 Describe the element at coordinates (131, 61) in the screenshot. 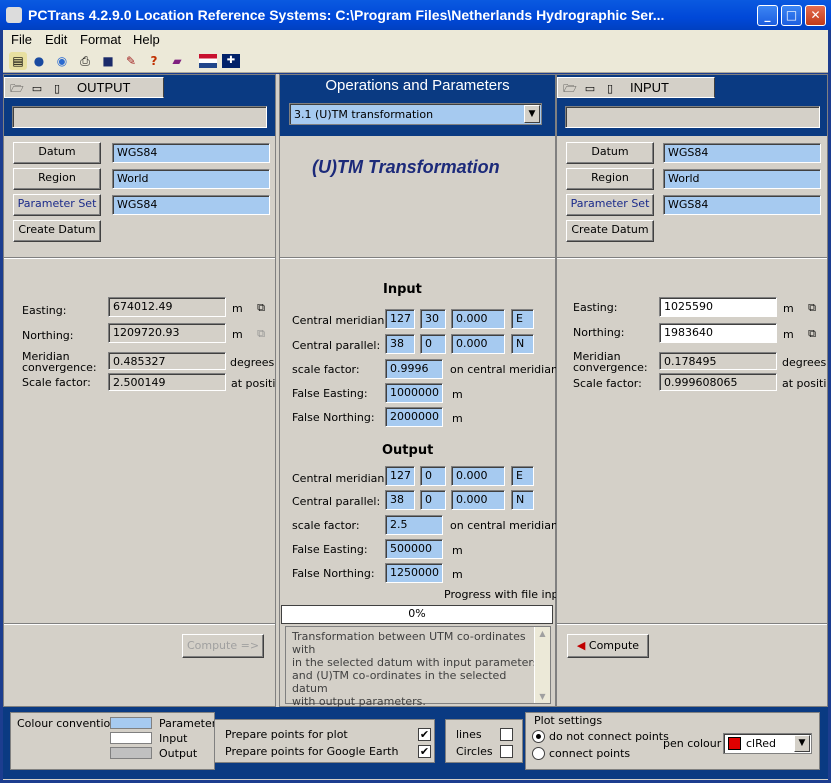

I see `tools-icon: ✎` at that location.